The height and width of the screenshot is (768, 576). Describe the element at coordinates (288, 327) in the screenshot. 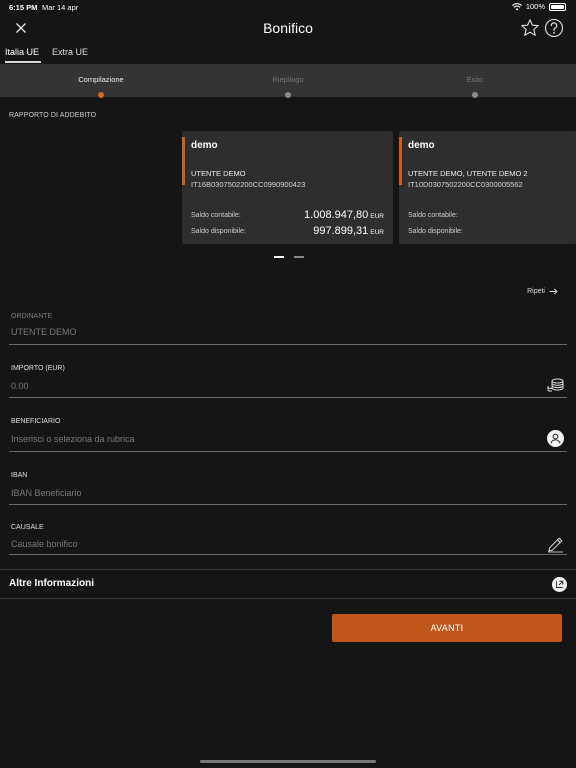

I see `ordinante-field: ORDINANTE UTENTE DEMO` at that location.